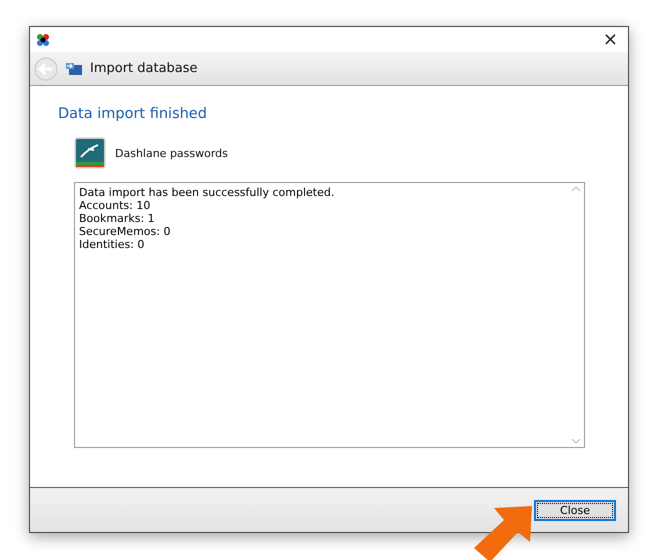 The width and height of the screenshot is (656, 560). What do you see at coordinates (144, 68) in the screenshot?
I see `page-title: Import database` at bounding box center [144, 68].